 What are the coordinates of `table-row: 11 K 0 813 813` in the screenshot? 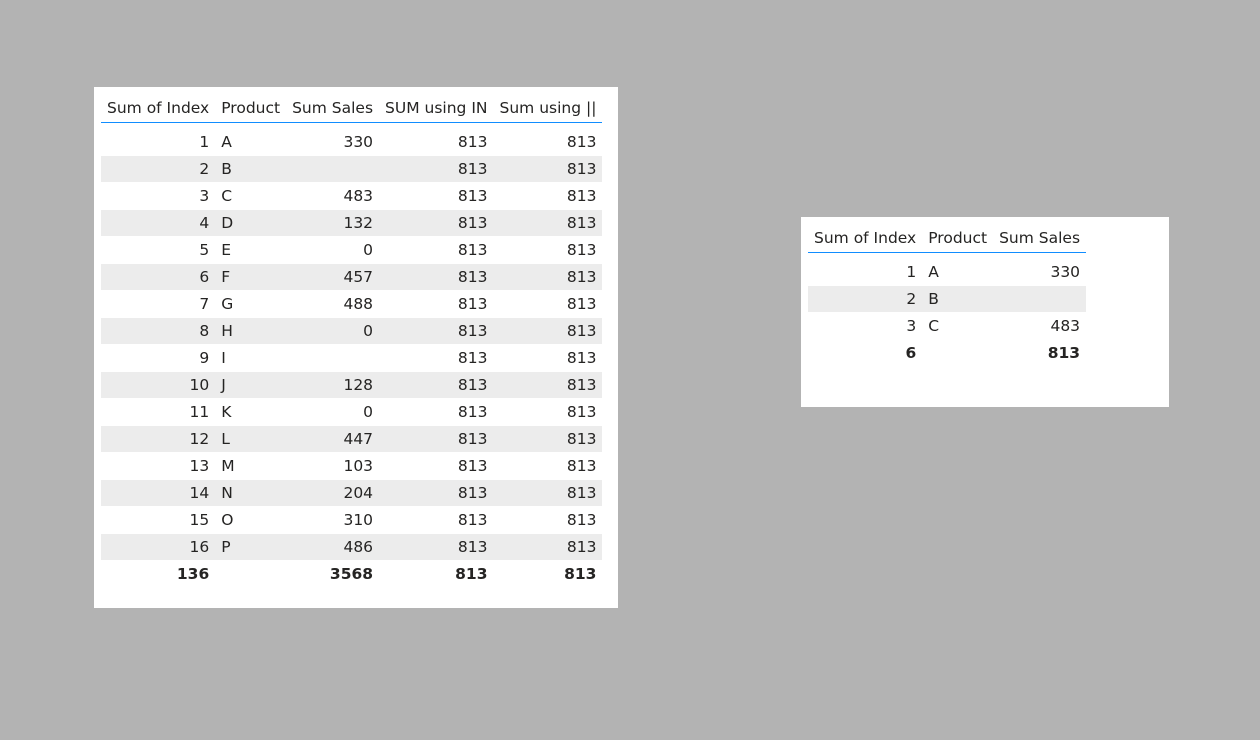 It's located at (352, 412).